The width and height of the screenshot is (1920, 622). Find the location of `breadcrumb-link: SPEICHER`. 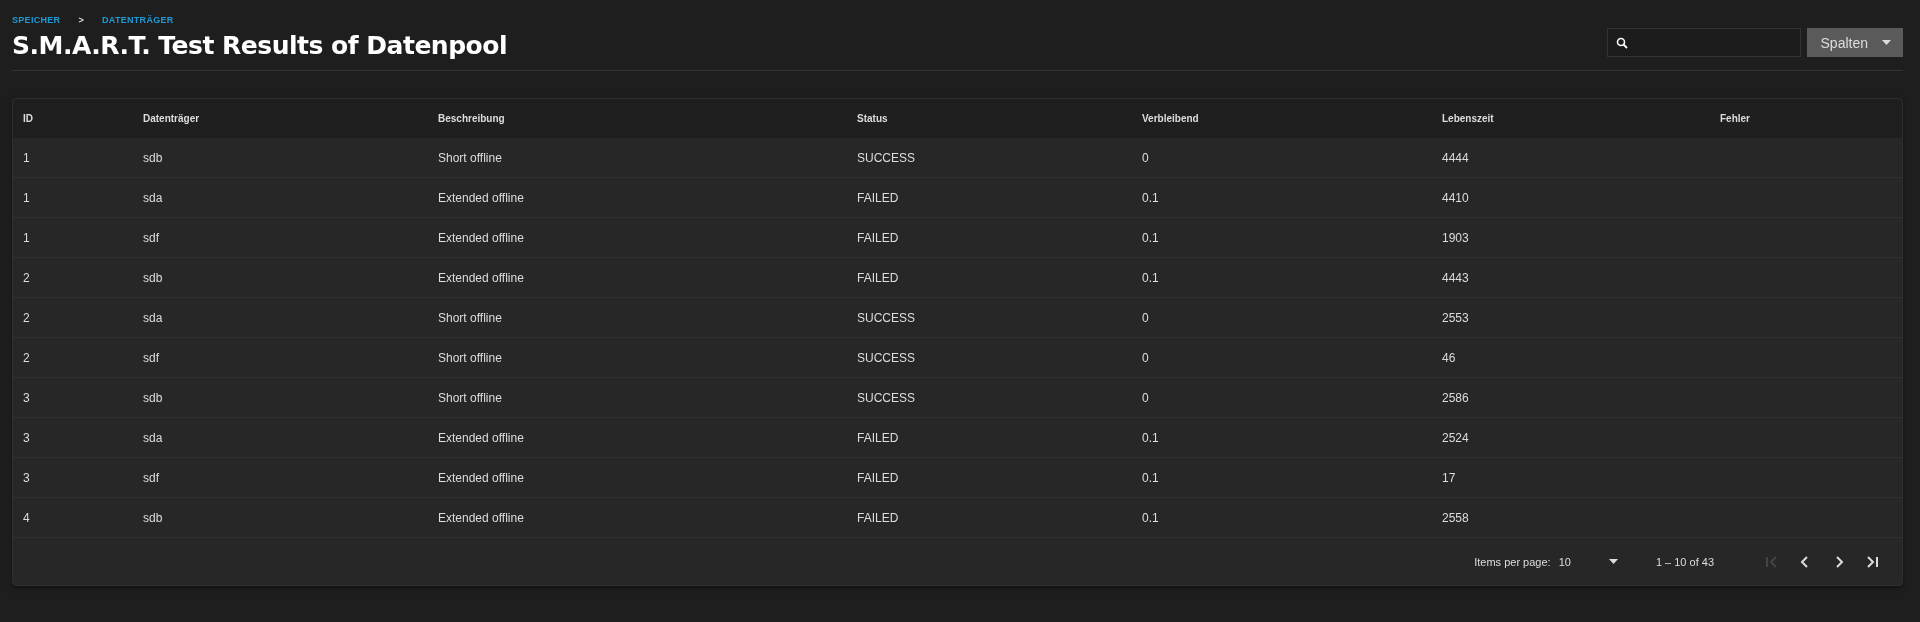

breadcrumb-link: SPEICHER is located at coordinates (36, 20).